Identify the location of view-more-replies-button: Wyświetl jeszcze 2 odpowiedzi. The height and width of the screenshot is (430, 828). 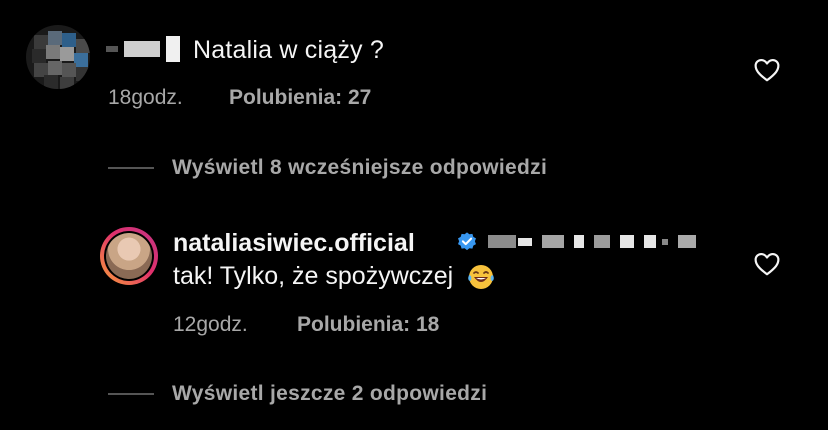
(297, 394).